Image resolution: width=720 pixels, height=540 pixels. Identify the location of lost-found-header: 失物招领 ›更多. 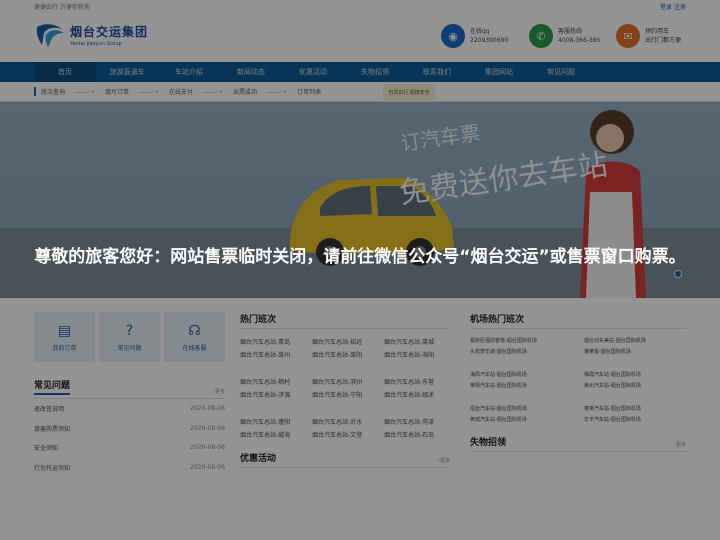
(578, 443).